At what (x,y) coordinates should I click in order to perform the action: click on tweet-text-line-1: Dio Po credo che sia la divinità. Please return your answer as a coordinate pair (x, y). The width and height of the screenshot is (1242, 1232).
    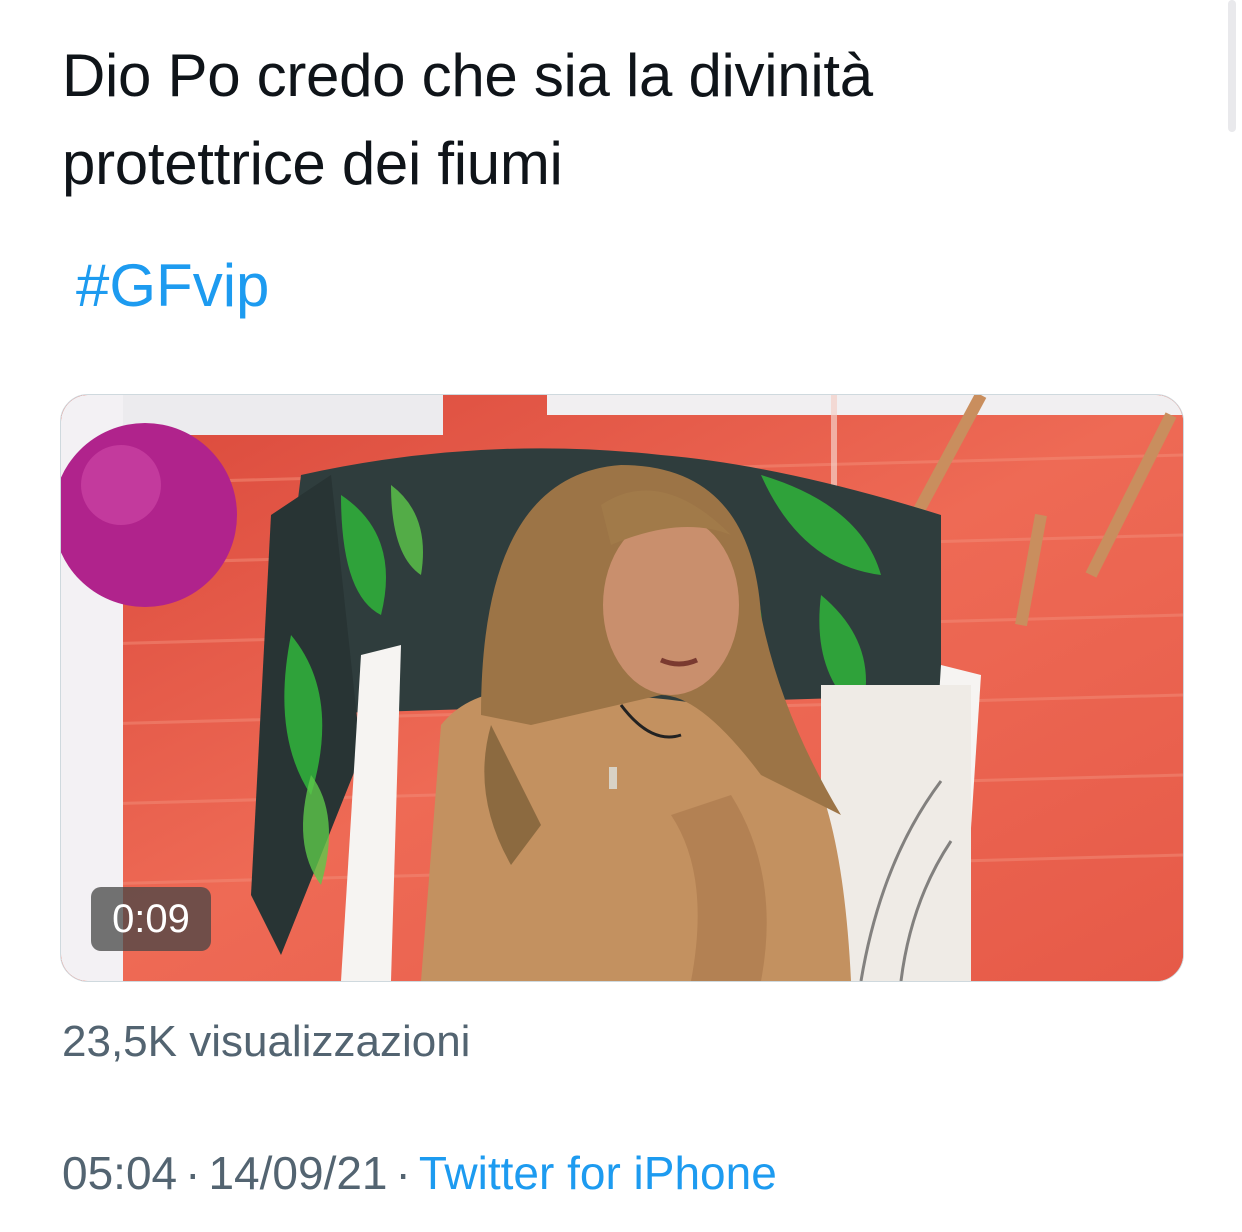
    Looking at the image, I should click on (467, 75).